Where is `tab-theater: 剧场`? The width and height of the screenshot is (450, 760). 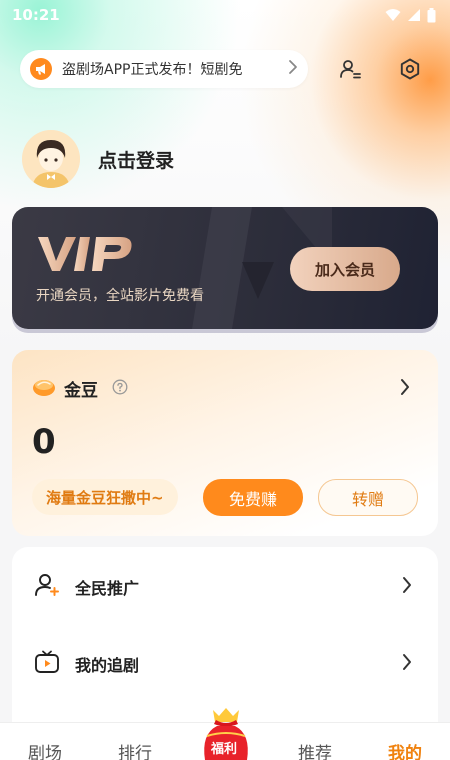 tab-theater: 剧场 is located at coordinates (45, 749).